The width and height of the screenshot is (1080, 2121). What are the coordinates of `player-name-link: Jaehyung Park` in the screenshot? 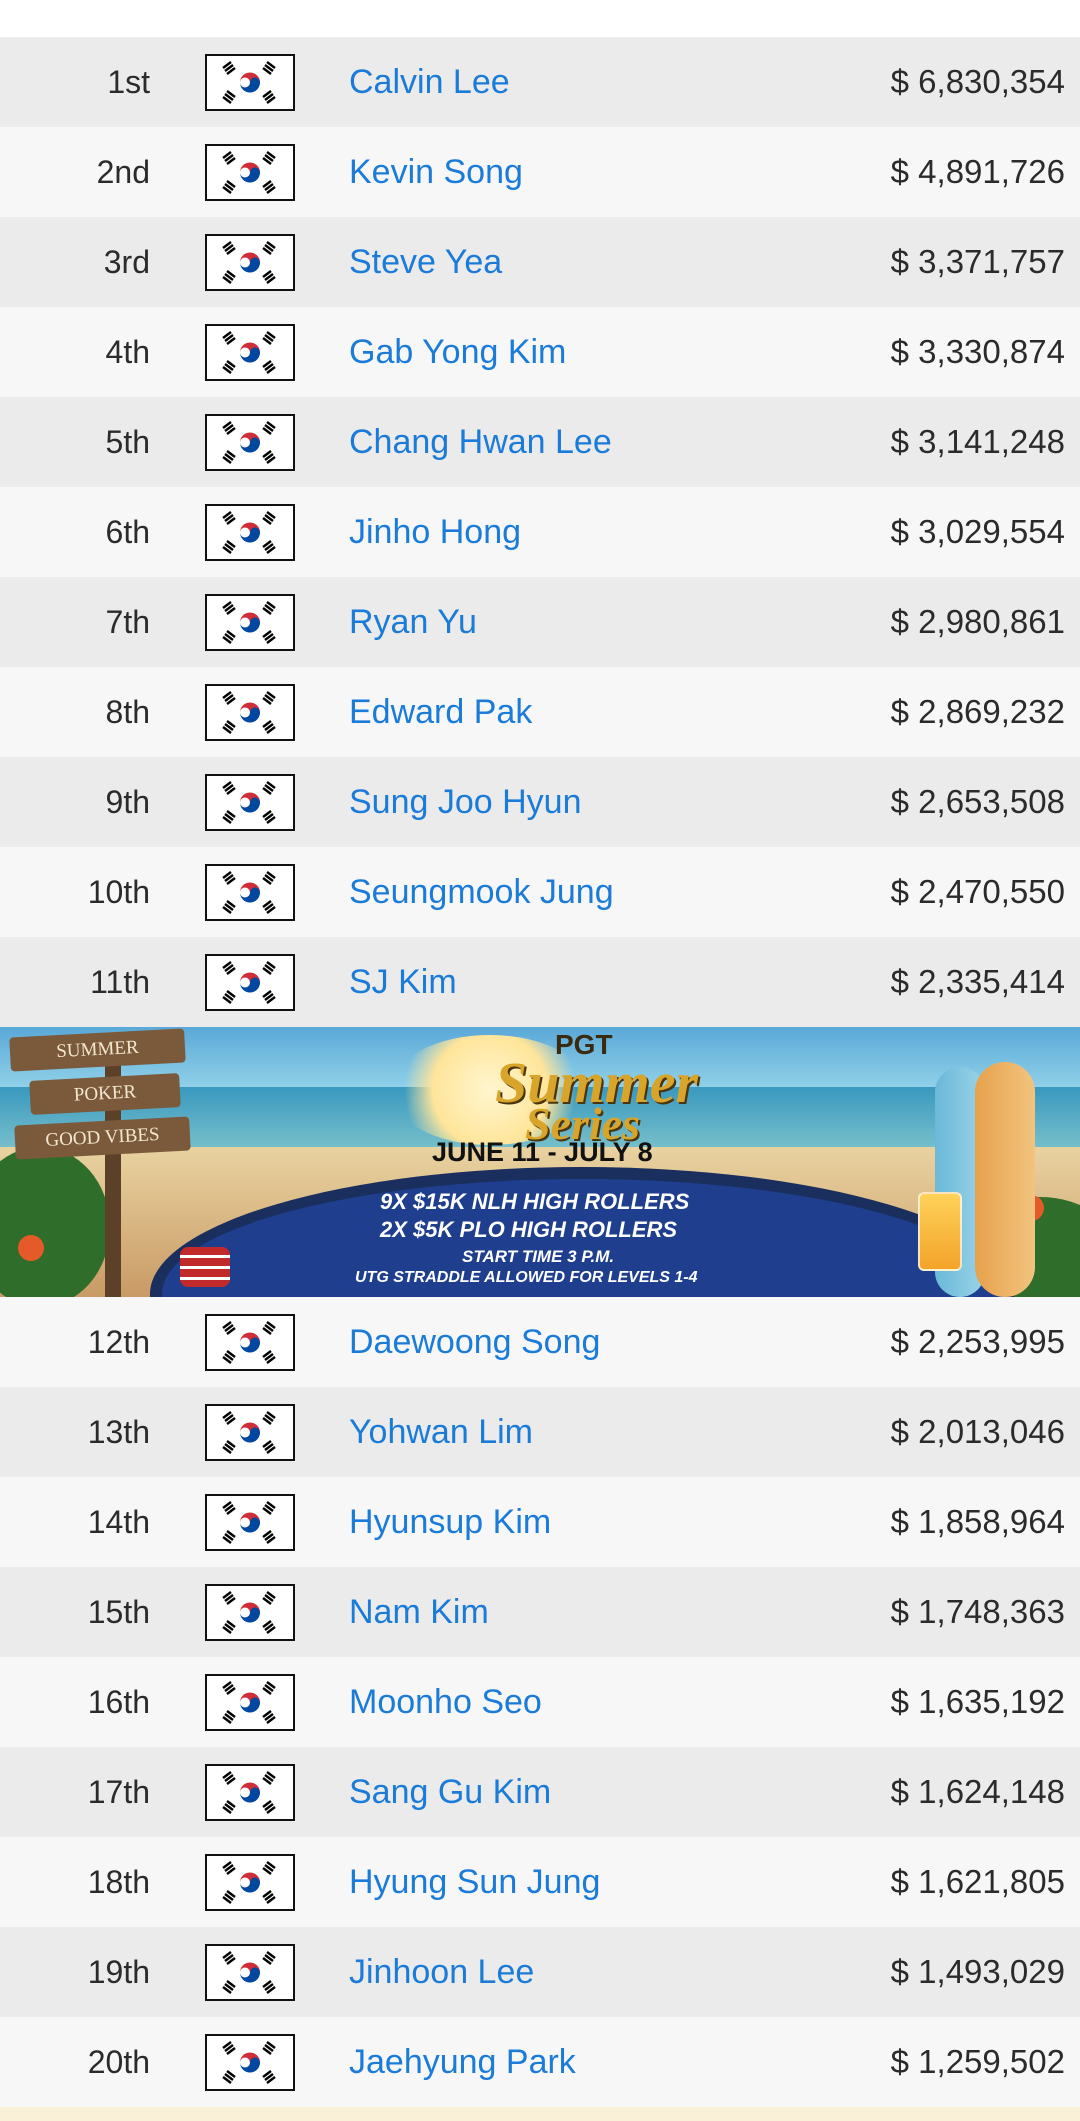 It's located at (462, 2062).